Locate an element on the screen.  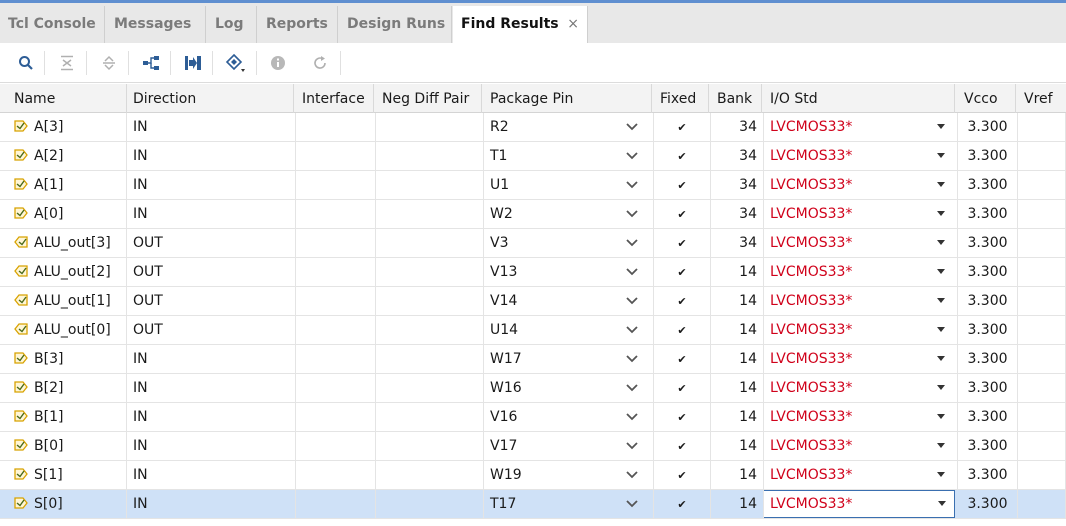
cell-package-pin: W17 is located at coordinates (569, 359).